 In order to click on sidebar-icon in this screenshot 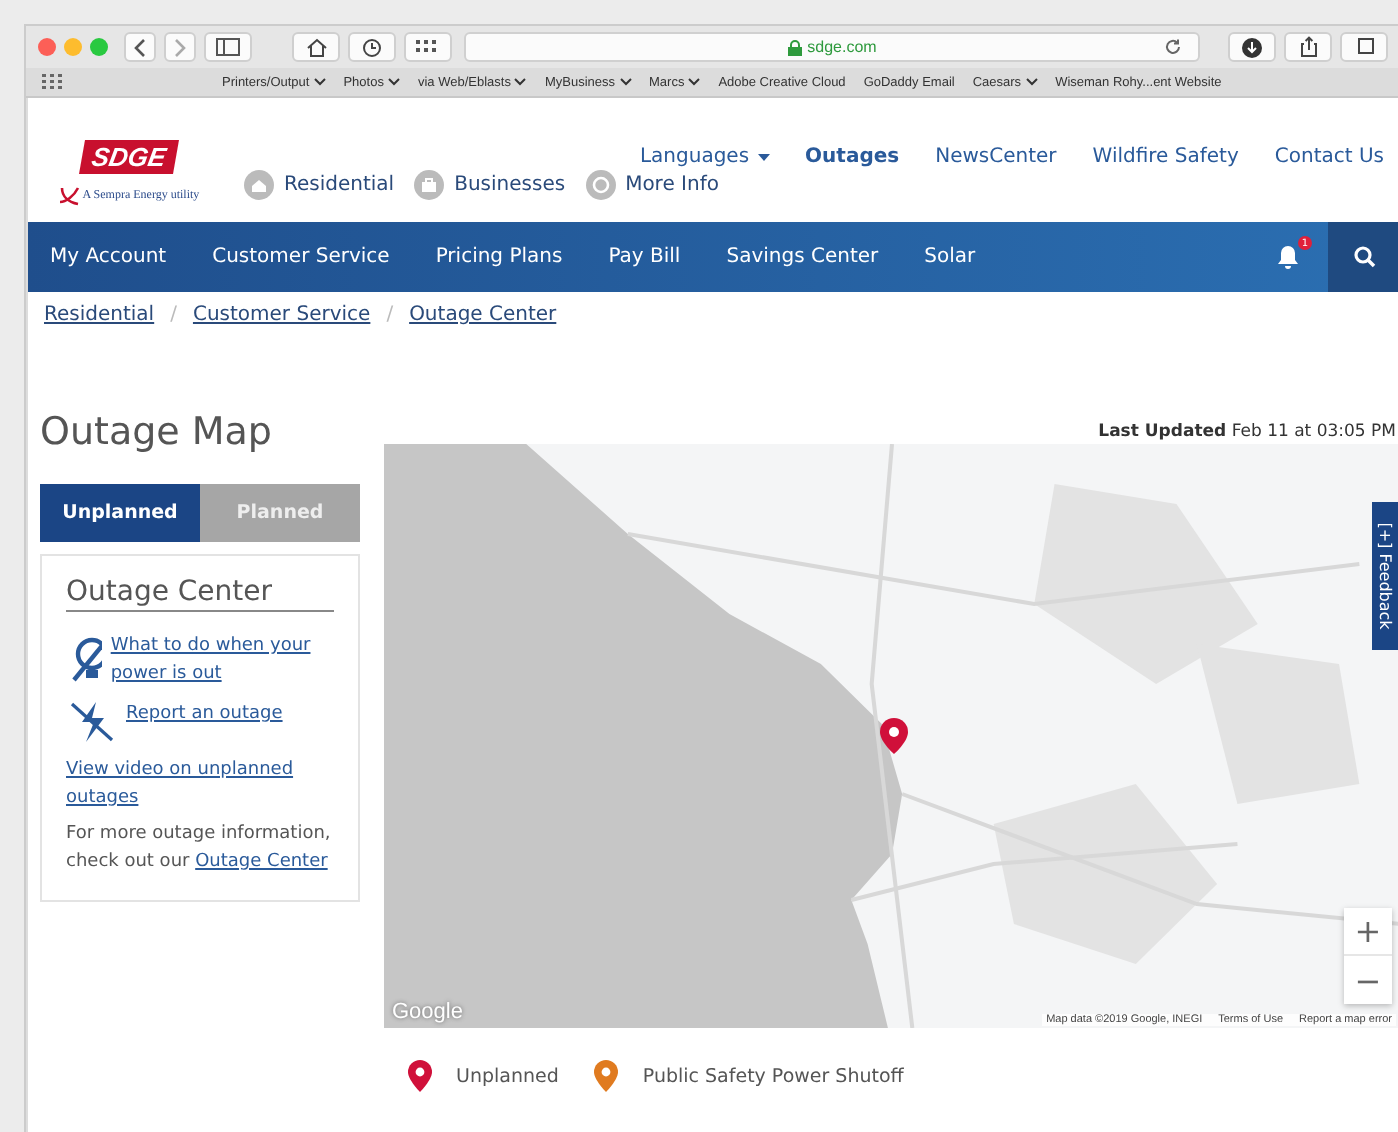, I will do `click(228, 47)`.